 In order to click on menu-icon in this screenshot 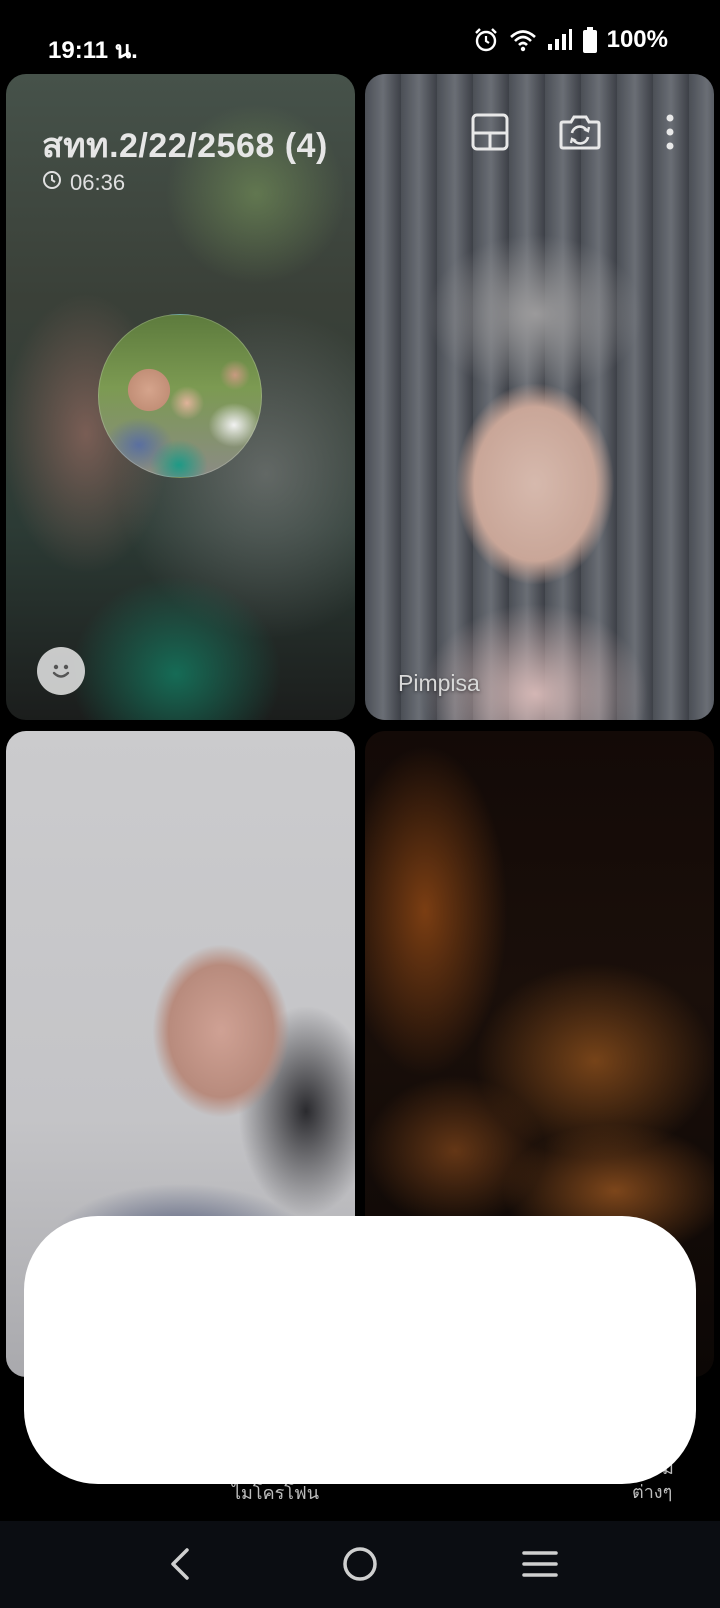, I will do `click(540, 1564)`.